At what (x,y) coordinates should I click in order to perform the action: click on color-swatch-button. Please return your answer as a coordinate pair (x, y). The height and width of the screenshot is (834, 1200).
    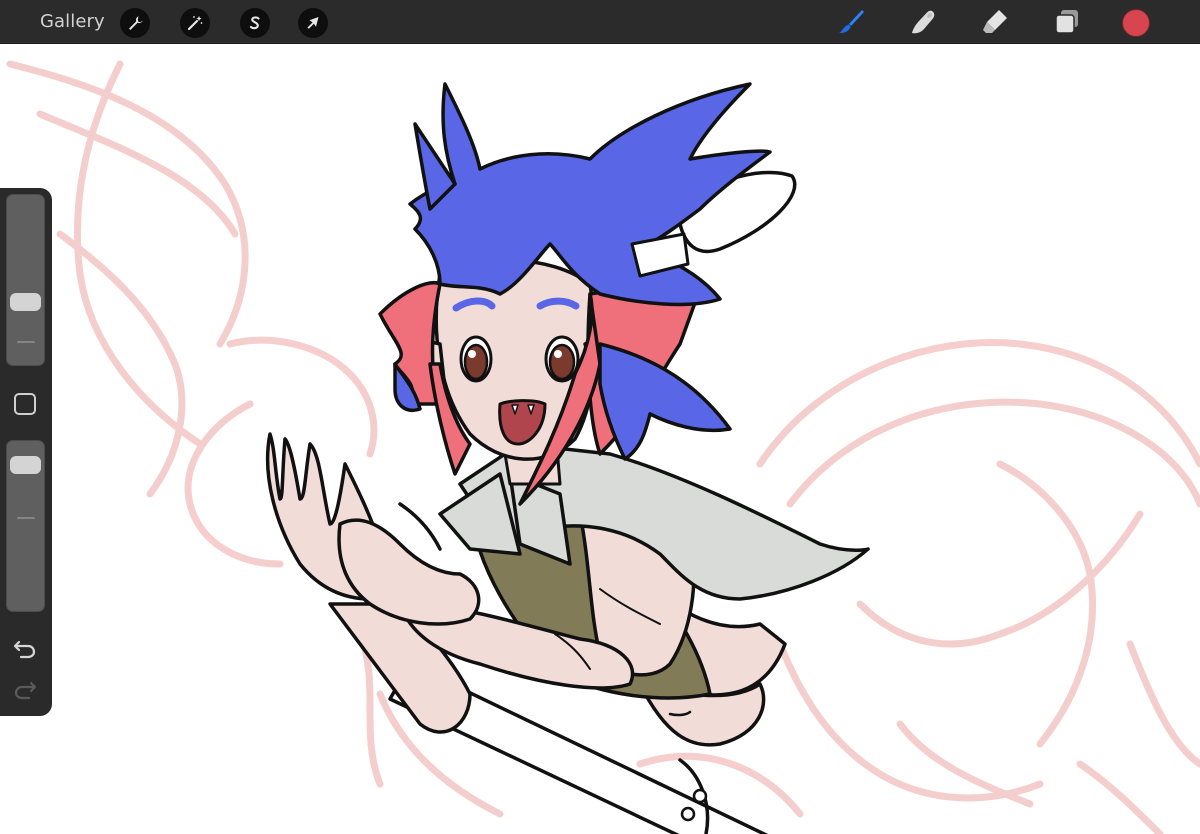
    Looking at the image, I should click on (1136, 23).